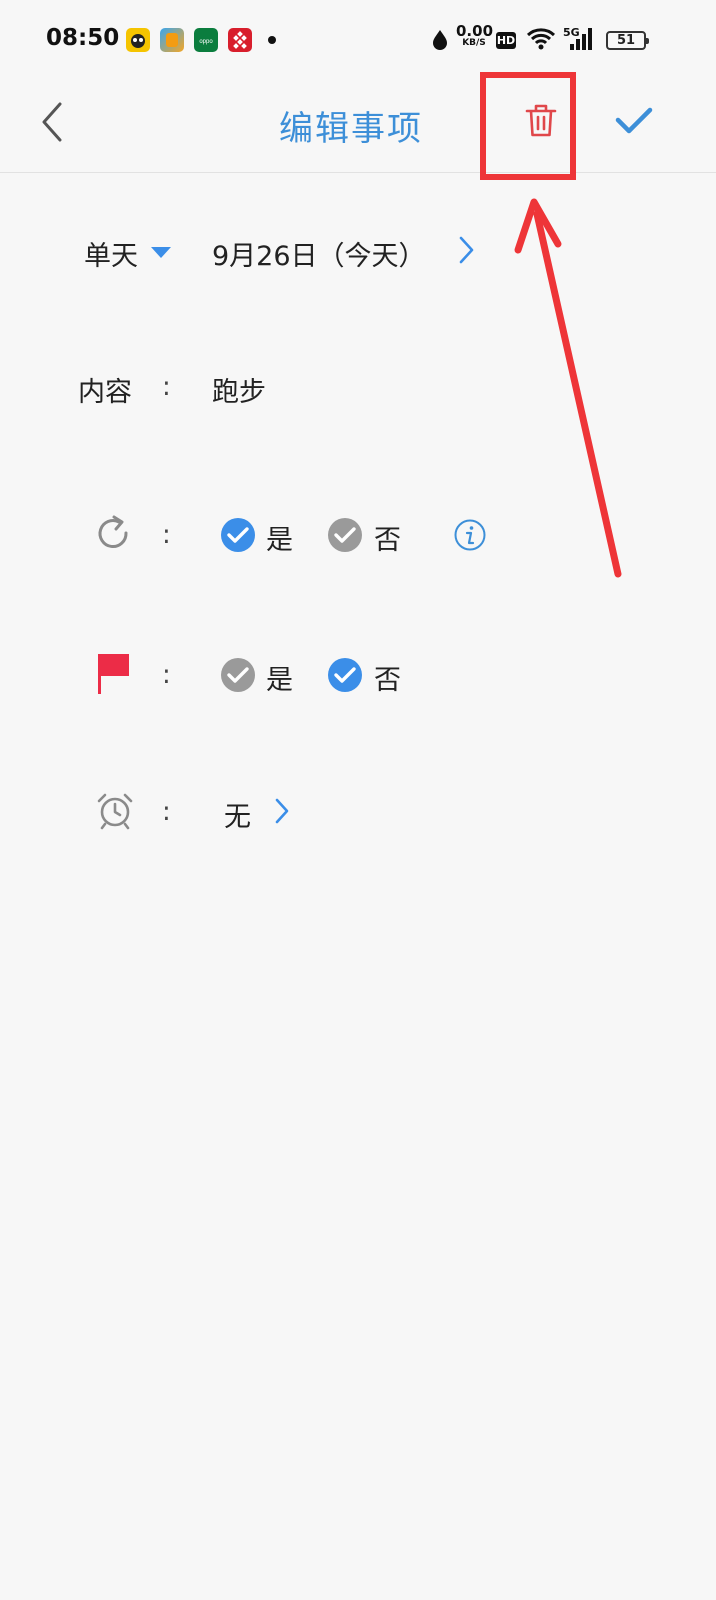  I want to click on game-app-icon, so click(138, 40).